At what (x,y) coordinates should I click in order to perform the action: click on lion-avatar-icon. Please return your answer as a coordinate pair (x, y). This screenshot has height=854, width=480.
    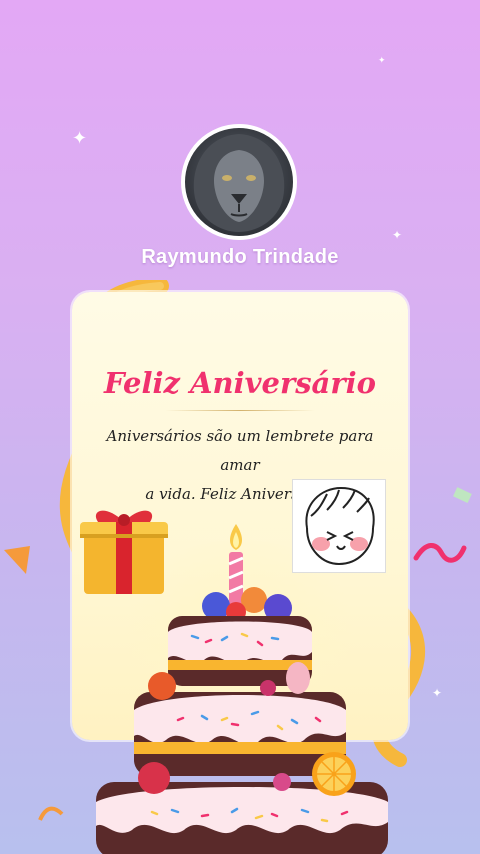
    Looking at the image, I should click on (239, 183).